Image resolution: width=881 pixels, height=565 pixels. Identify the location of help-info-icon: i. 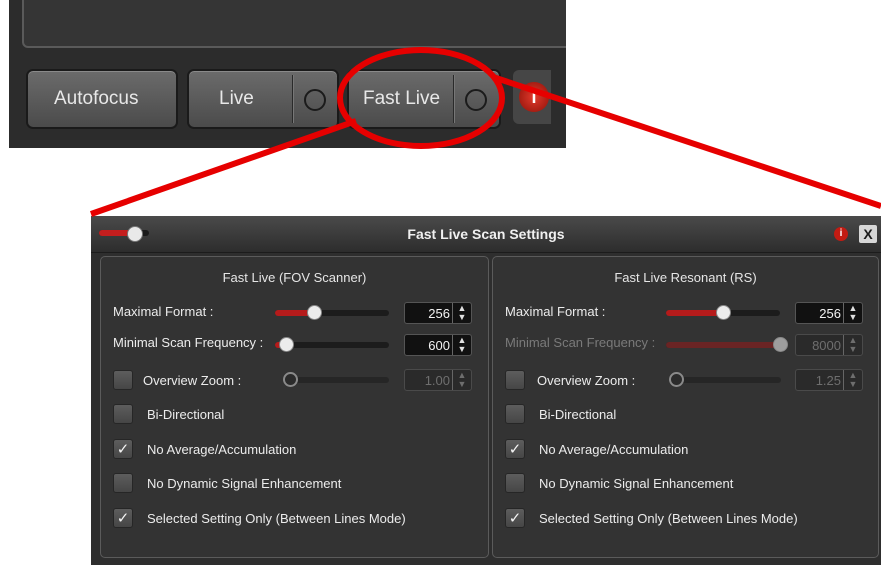
(841, 234).